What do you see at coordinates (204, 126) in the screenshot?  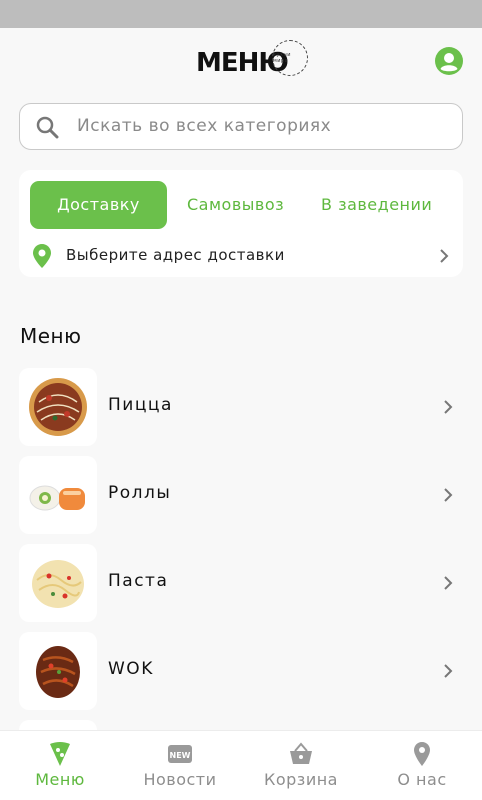 I see `search-placeholder: Искать во всех категориях` at bounding box center [204, 126].